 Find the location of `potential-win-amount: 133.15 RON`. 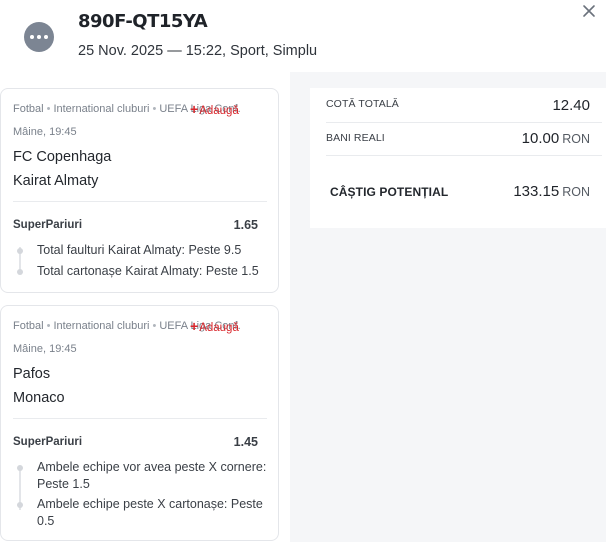

potential-win-amount: 133.15 RON is located at coordinates (551, 191).